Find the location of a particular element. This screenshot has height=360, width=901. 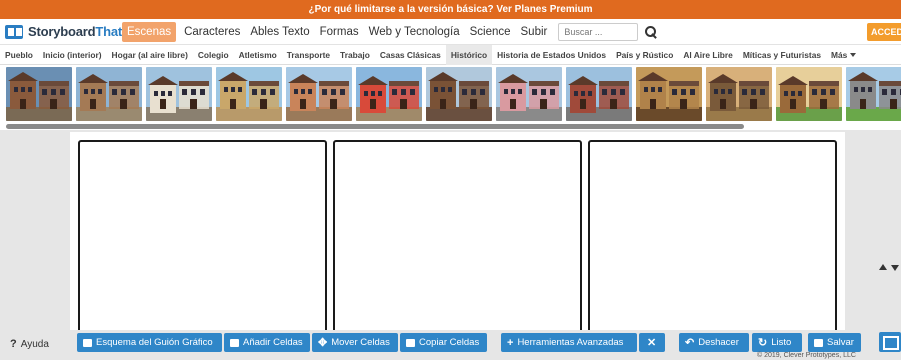

tab-web-tecnologia: Web y Tecnología is located at coordinates (414, 32).